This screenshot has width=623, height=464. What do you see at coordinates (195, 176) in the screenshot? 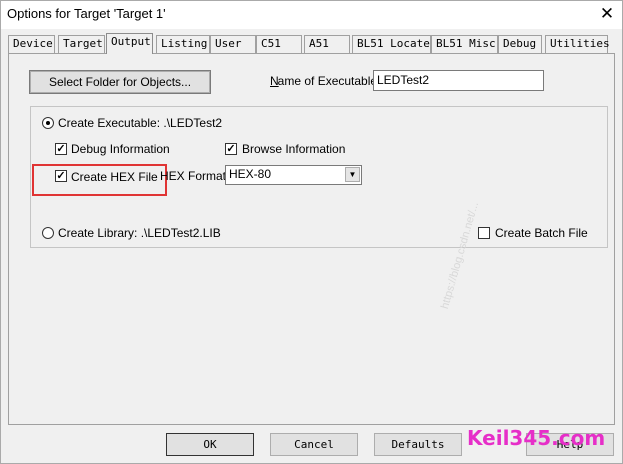
I see `hex-format-label: HEX Format:` at bounding box center [195, 176].